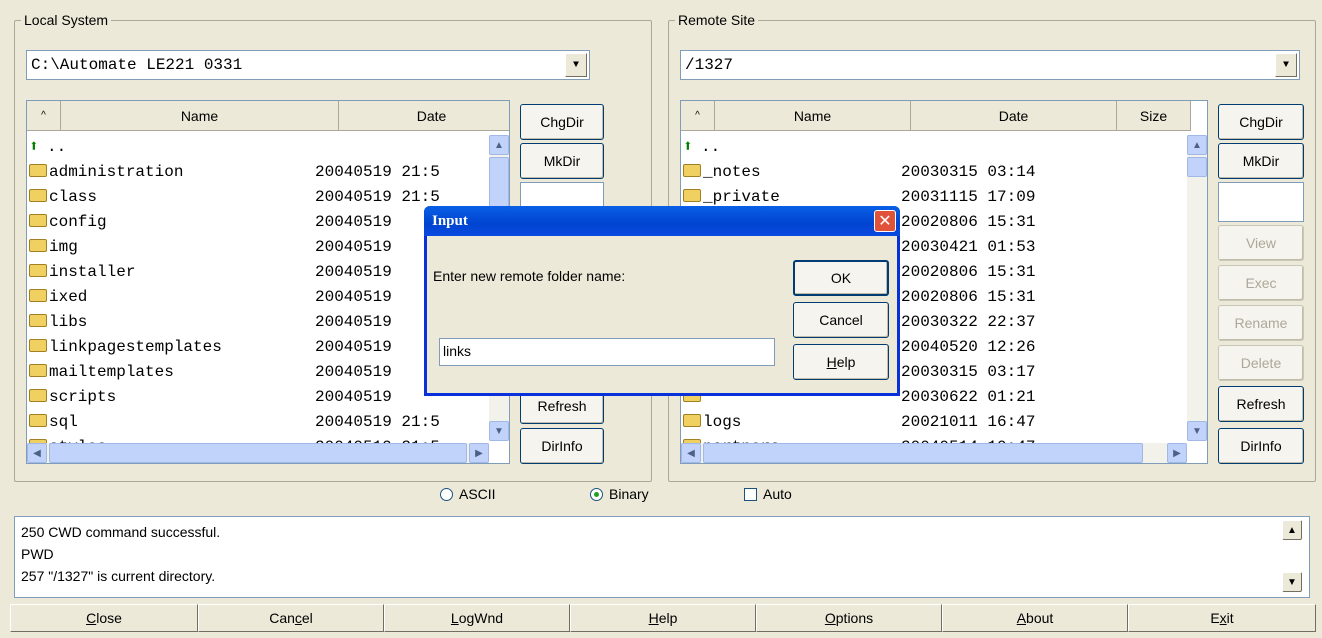 The width and height of the screenshot is (1322, 638). I want to click on item-name-text: administration, so click(116, 172).